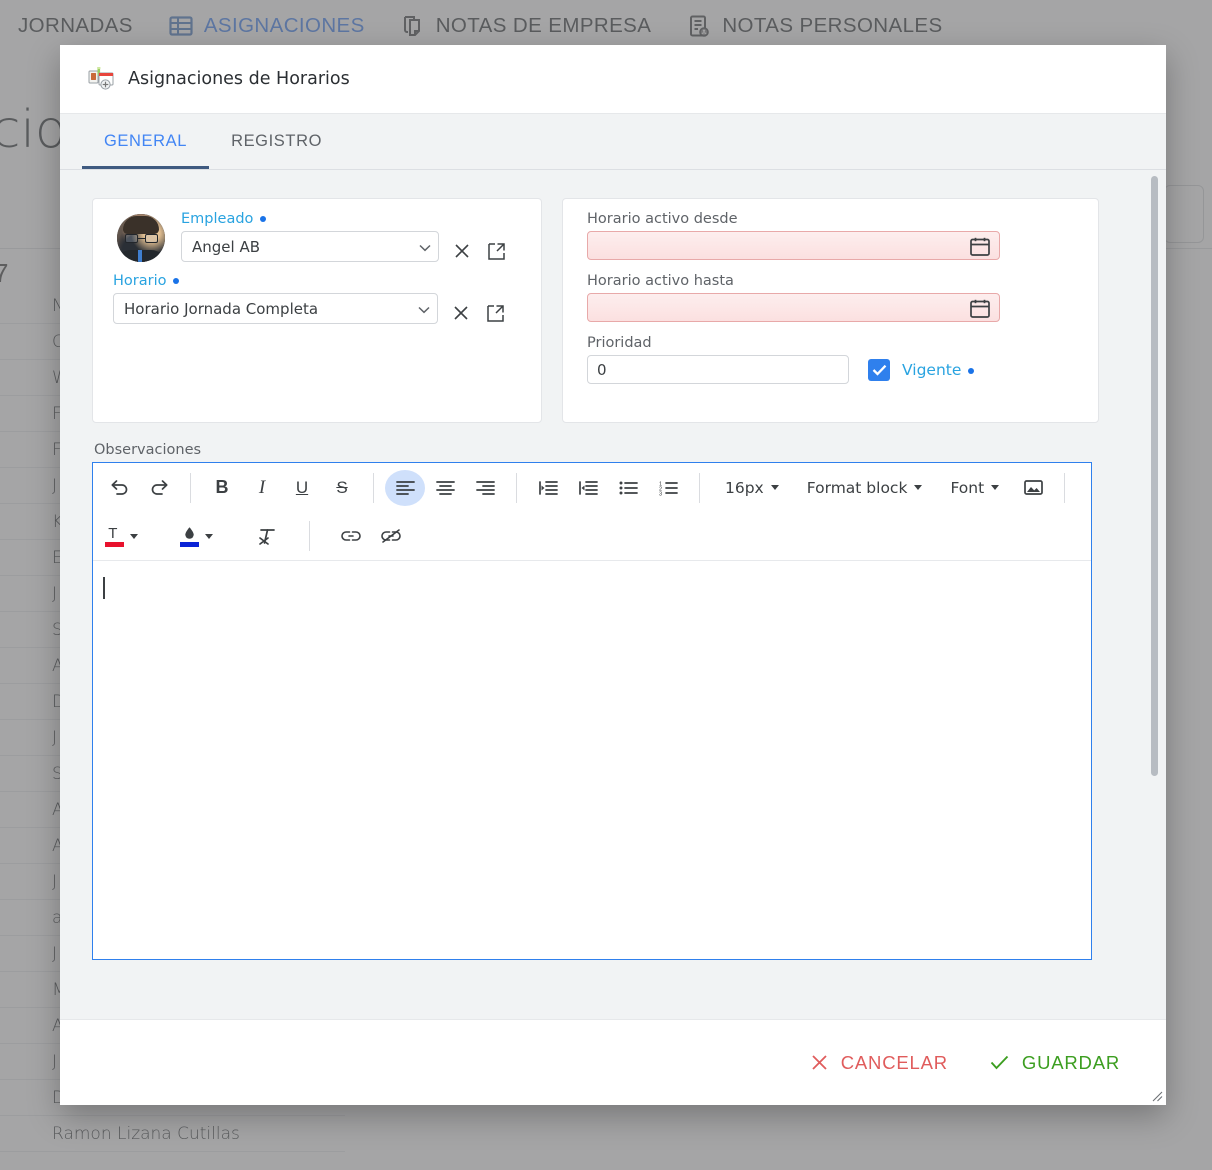  What do you see at coordinates (342, 488) in the screenshot?
I see `strikethrough-icon: S` at bounding box center [342, 488].